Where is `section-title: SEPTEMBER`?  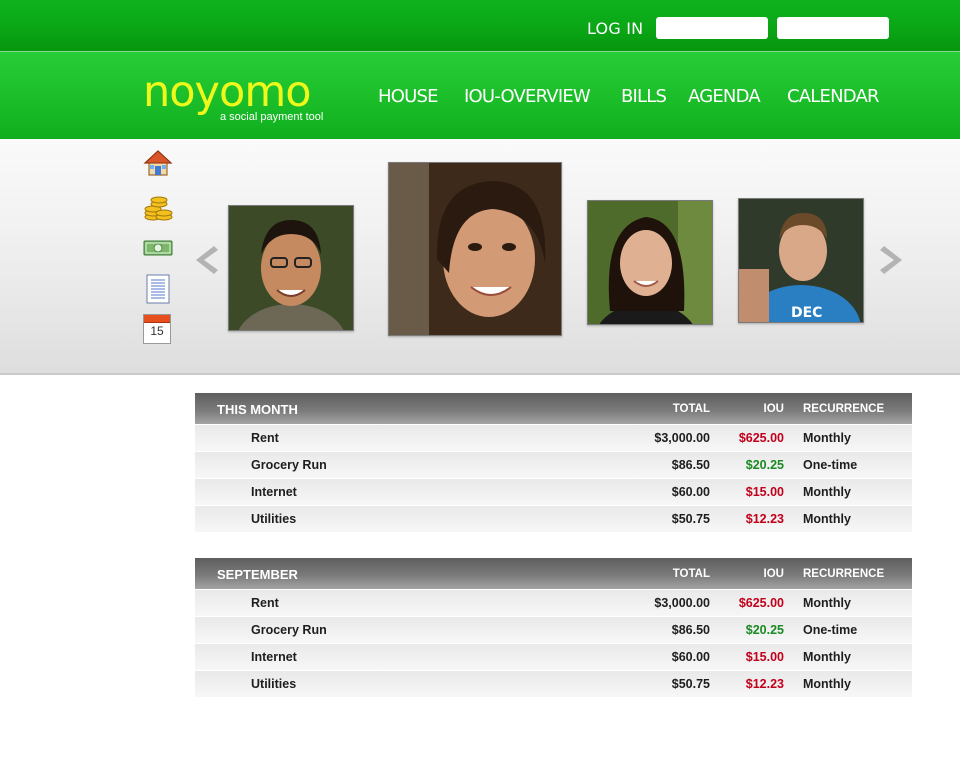 section-title: SEPTEMBER is located at coordinates (257, 574).